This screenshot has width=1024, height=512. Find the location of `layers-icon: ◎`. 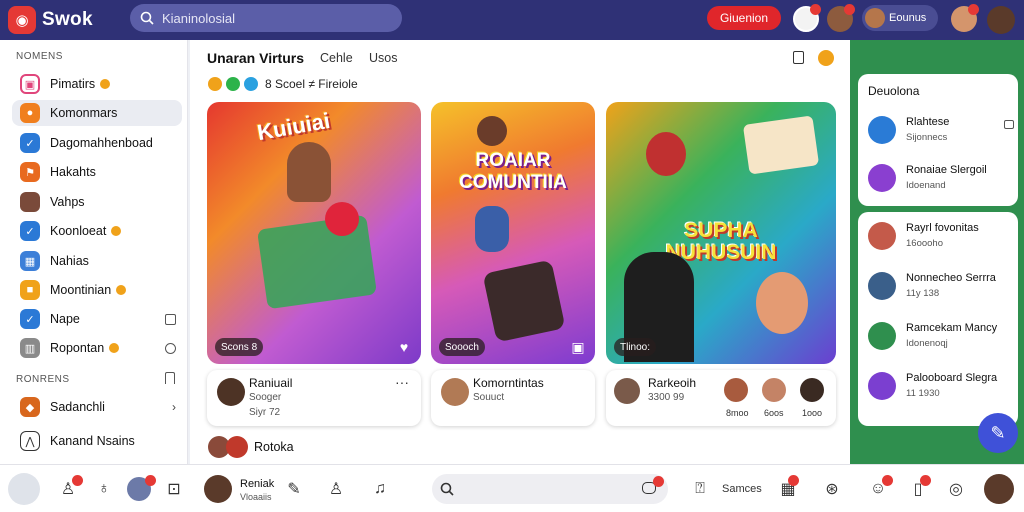

layers-icon: ◎ is located at coordinates (956, 489).